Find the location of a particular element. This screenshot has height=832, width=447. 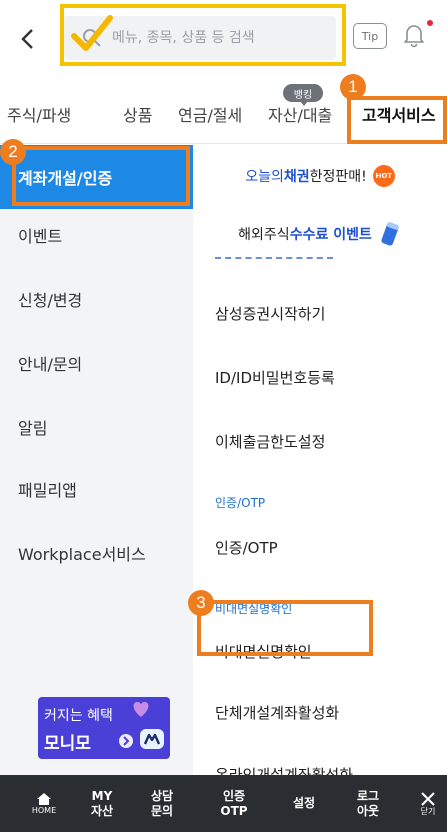

app-logo-icon is located at coordinates (152, 739).